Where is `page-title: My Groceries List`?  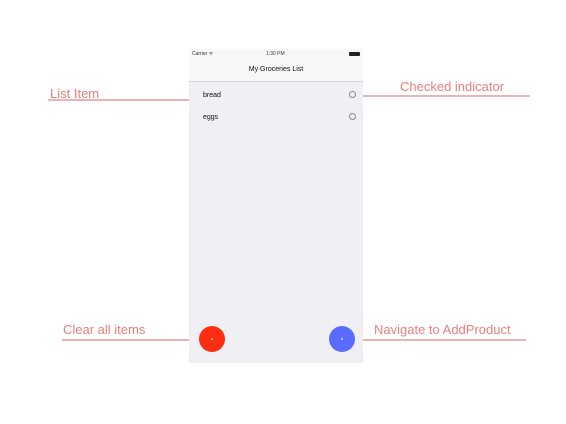 page-title: My Groceries List is located at coordinates (276, 69).